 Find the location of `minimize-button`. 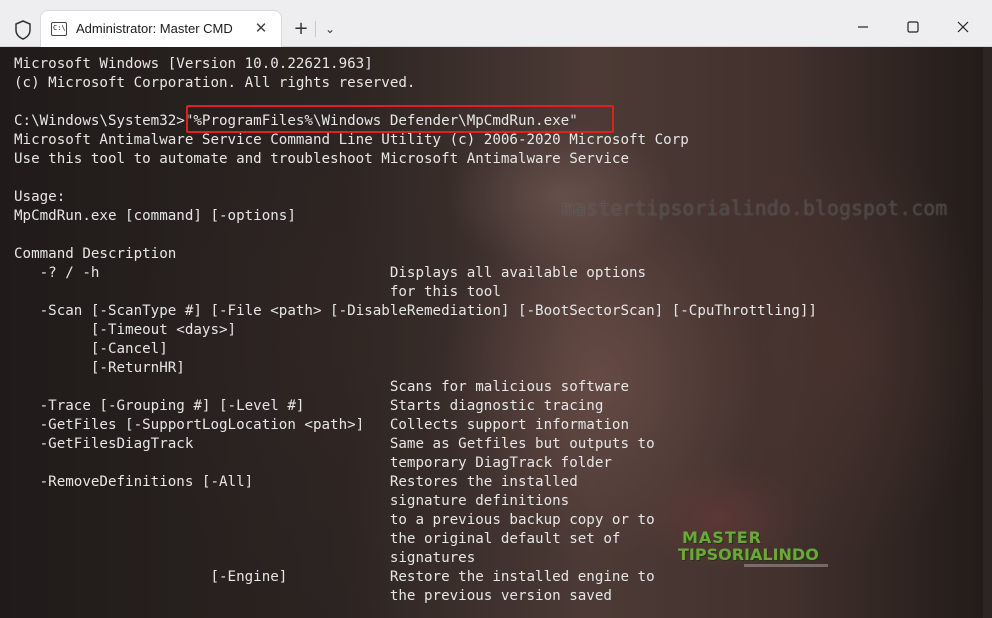

minimize-button is located at coordinates (863, 26).